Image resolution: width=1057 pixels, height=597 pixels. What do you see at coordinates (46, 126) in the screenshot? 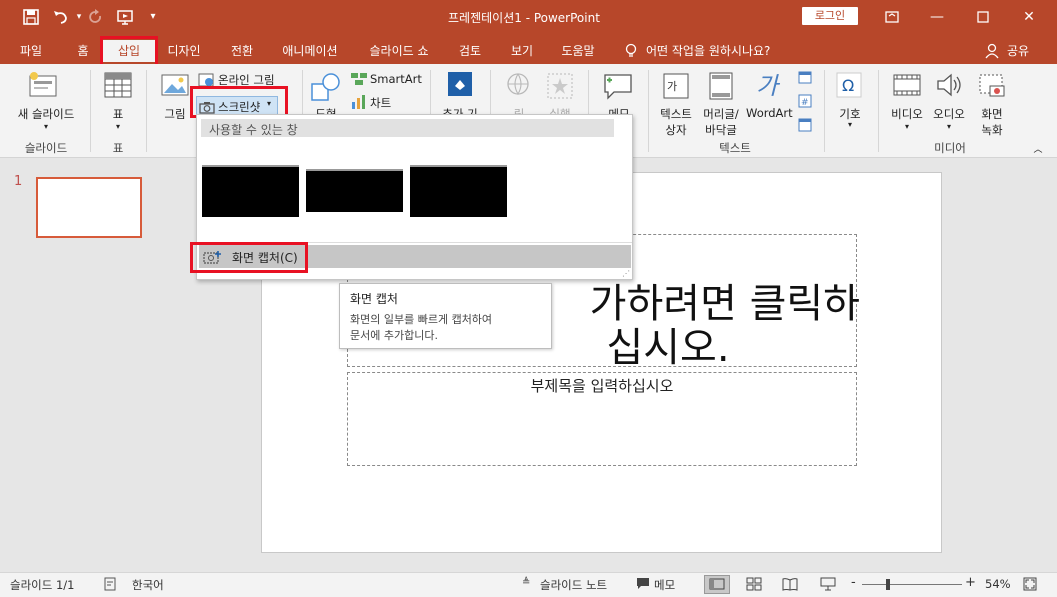
I see `new-slide-dropdown-icon: ▾` at bounding box center [46, 126].